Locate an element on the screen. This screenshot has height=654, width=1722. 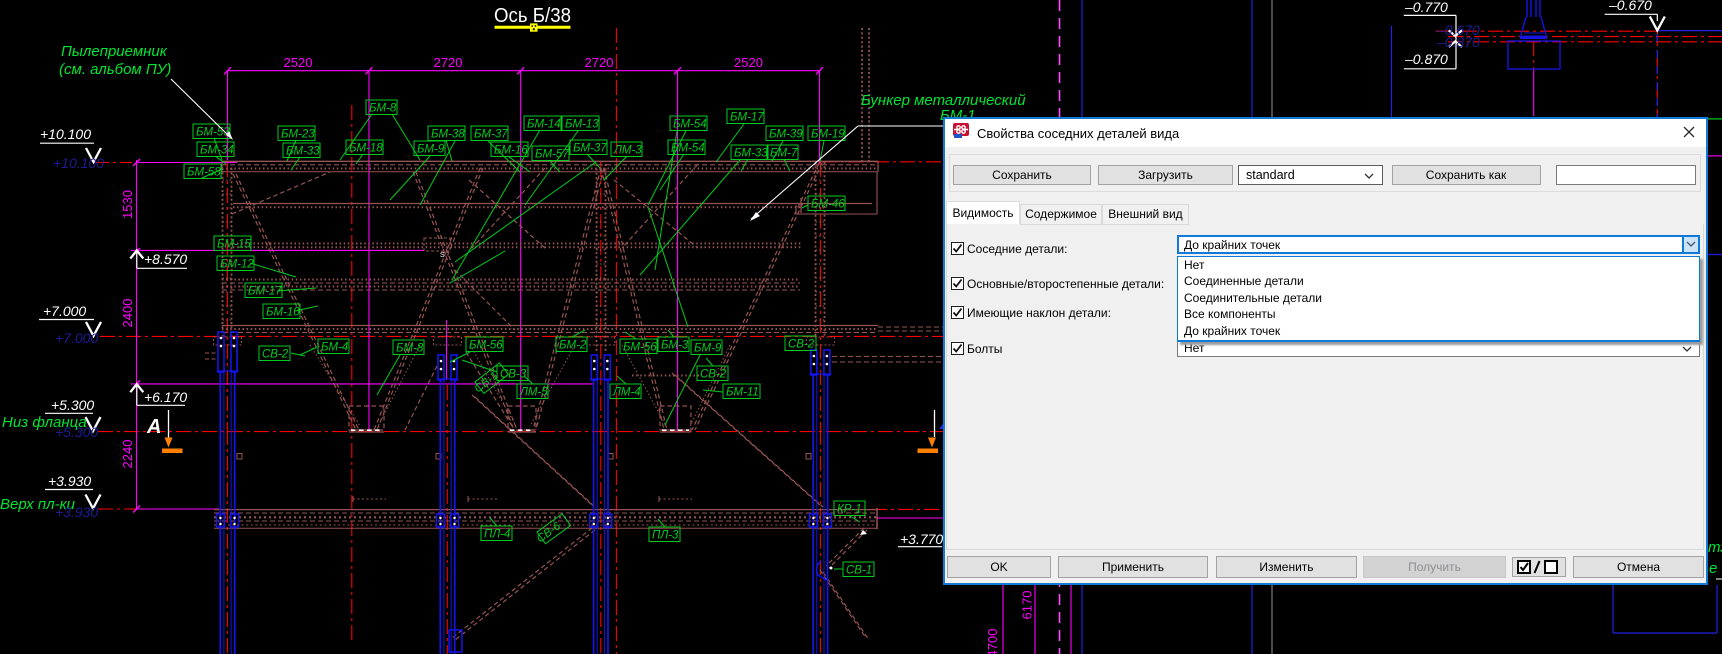
svg-text: БМ-19 is located at coordinates (828, 135).